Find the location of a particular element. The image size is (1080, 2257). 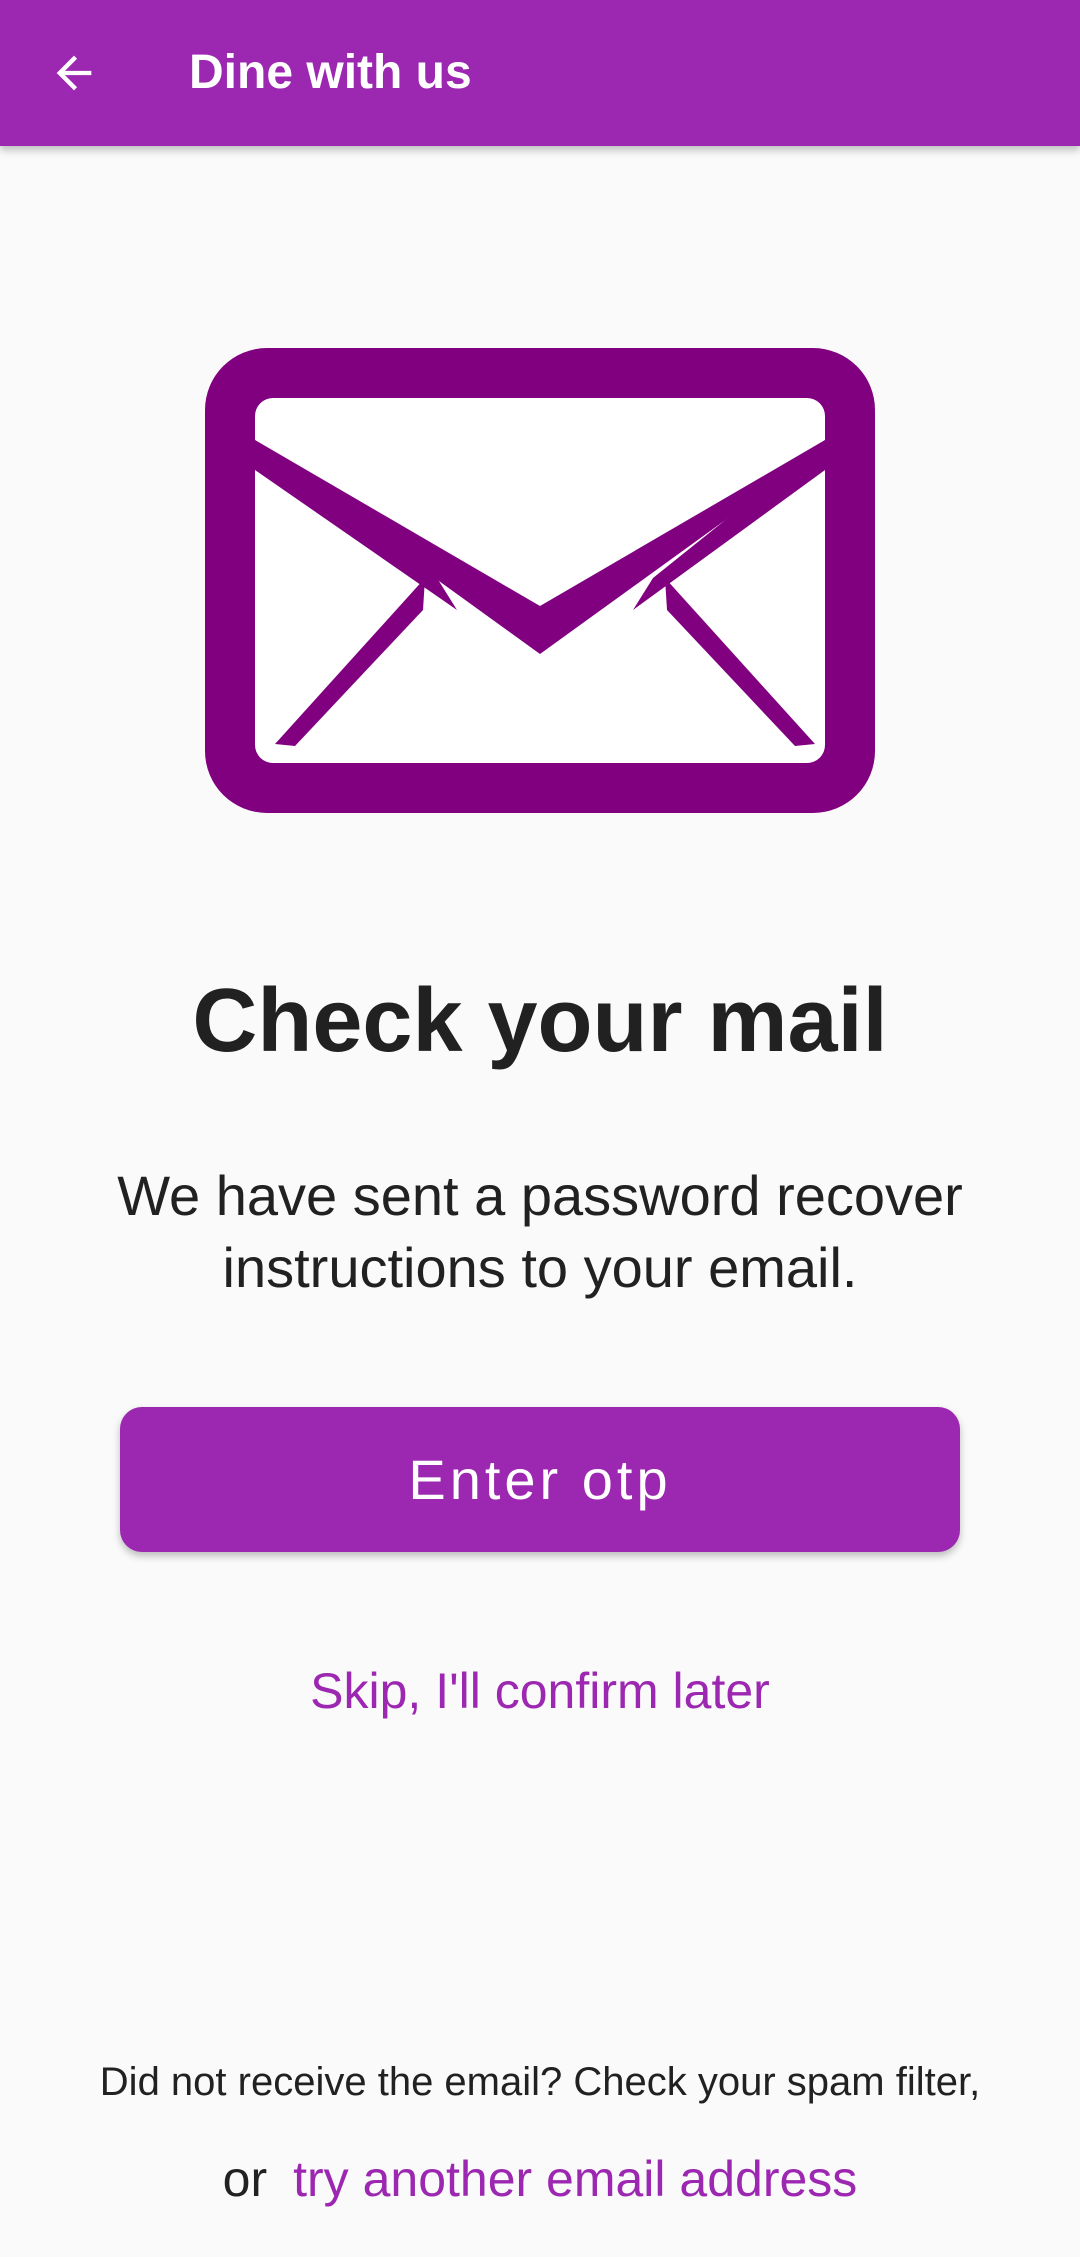

or-label: or is located at coordinates (245, 2179).